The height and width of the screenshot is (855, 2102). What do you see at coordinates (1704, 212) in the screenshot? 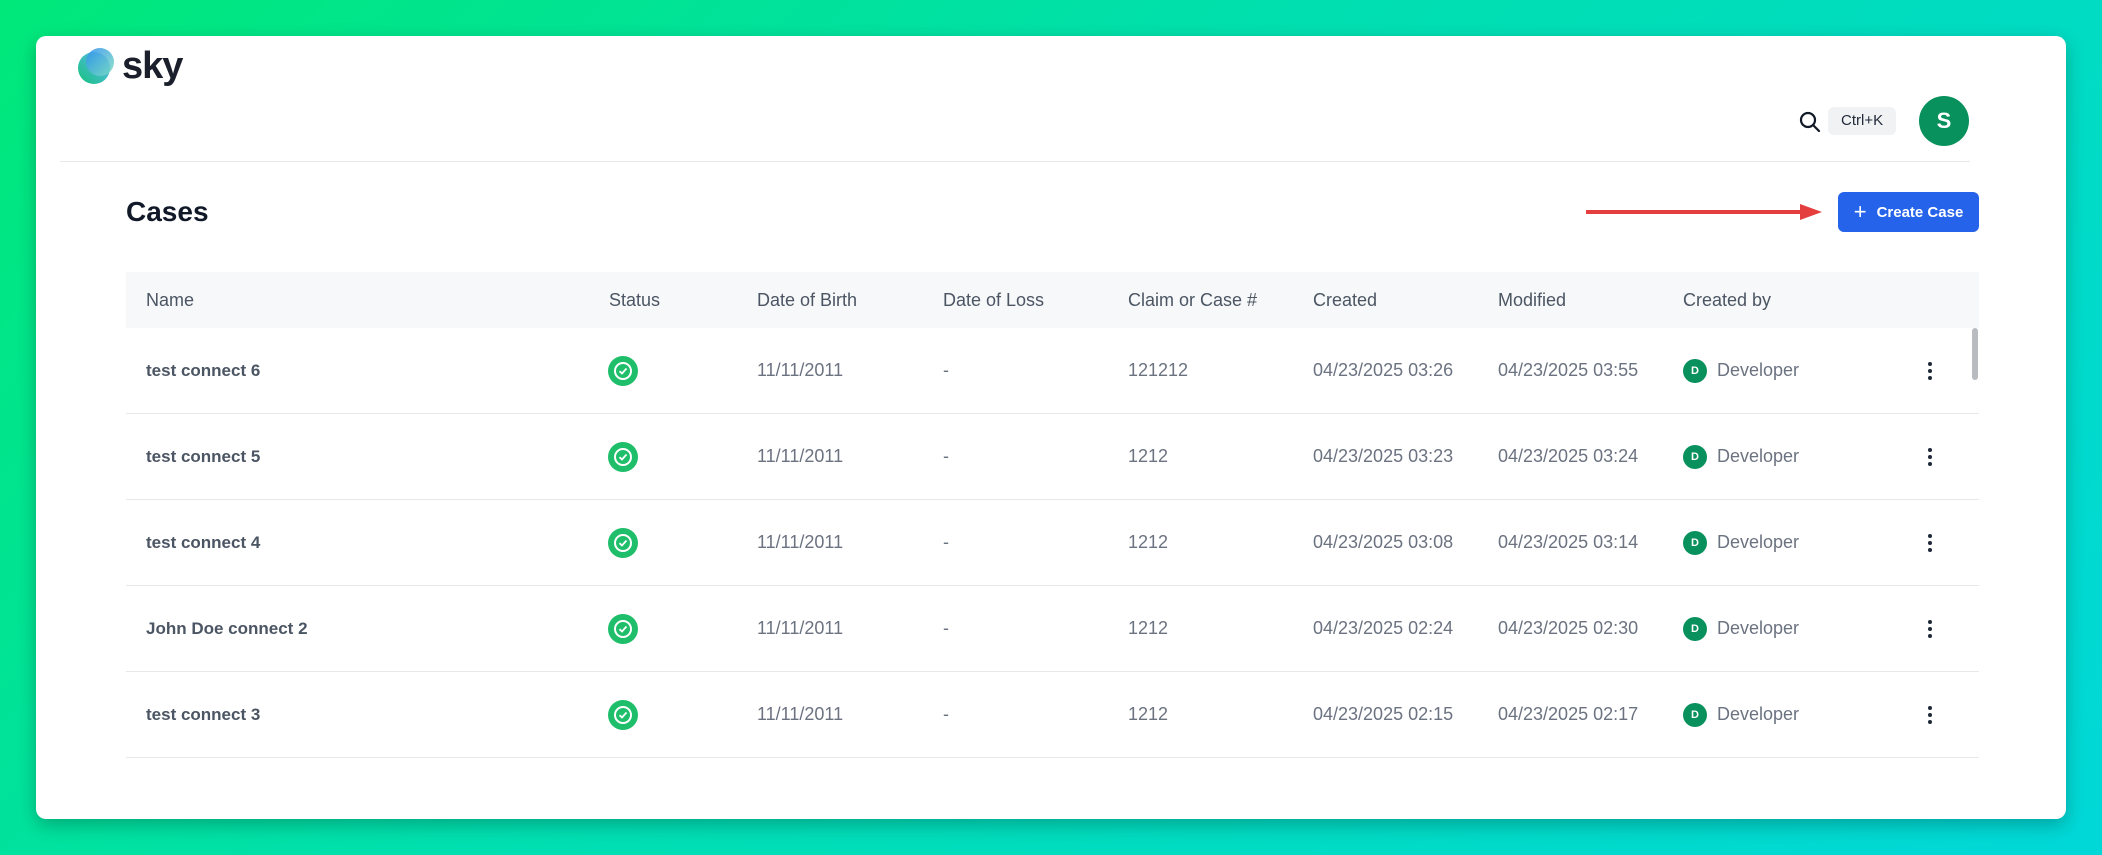
I see `annotation-arrow` at bounding box center [1704, 212].